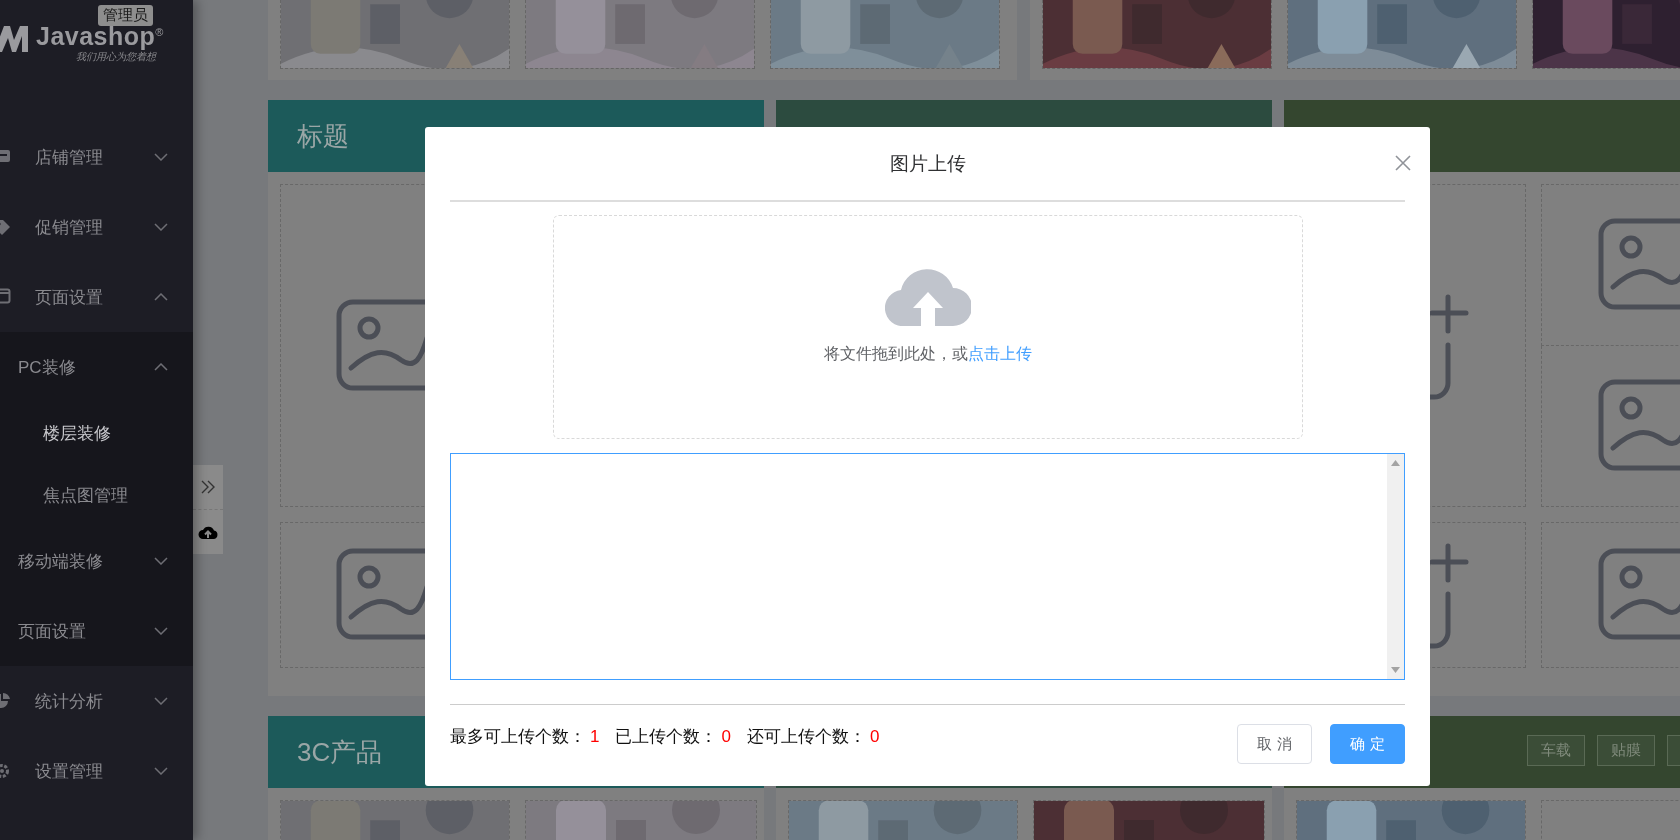 This screenshot has height=840, width=1680. Describe the element at coordinates (927, 327) in the screenshot. I see `upload-dropzone: 将文件拖到此处，或点击上传` at that location.